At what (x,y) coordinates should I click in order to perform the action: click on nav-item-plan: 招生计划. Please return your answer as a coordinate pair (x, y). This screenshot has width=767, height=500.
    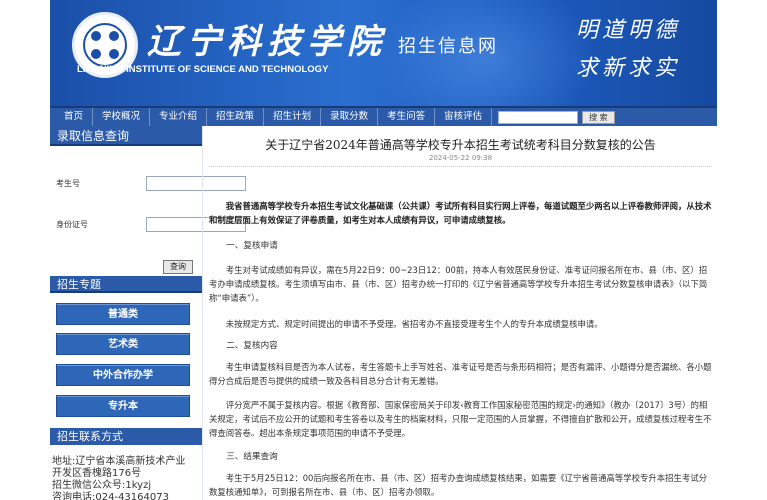
    Looking at the image, I should click on (293, 117).